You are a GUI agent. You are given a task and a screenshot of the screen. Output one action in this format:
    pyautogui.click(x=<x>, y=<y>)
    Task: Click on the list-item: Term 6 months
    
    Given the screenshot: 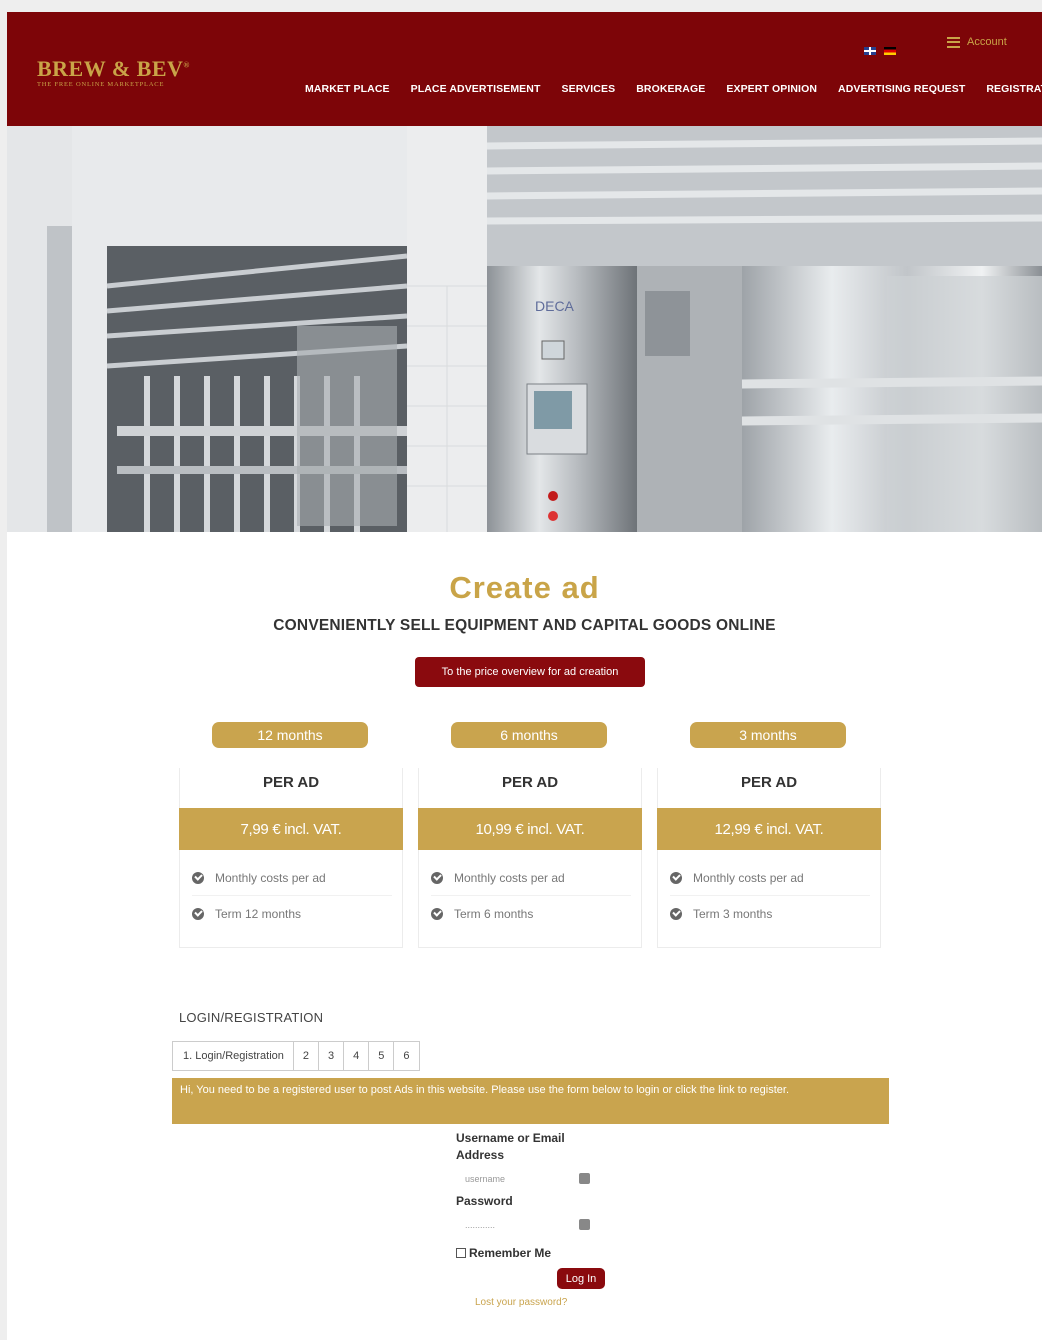 What is the action you would take?
    pyautogui.click(x=531, y=914)
    